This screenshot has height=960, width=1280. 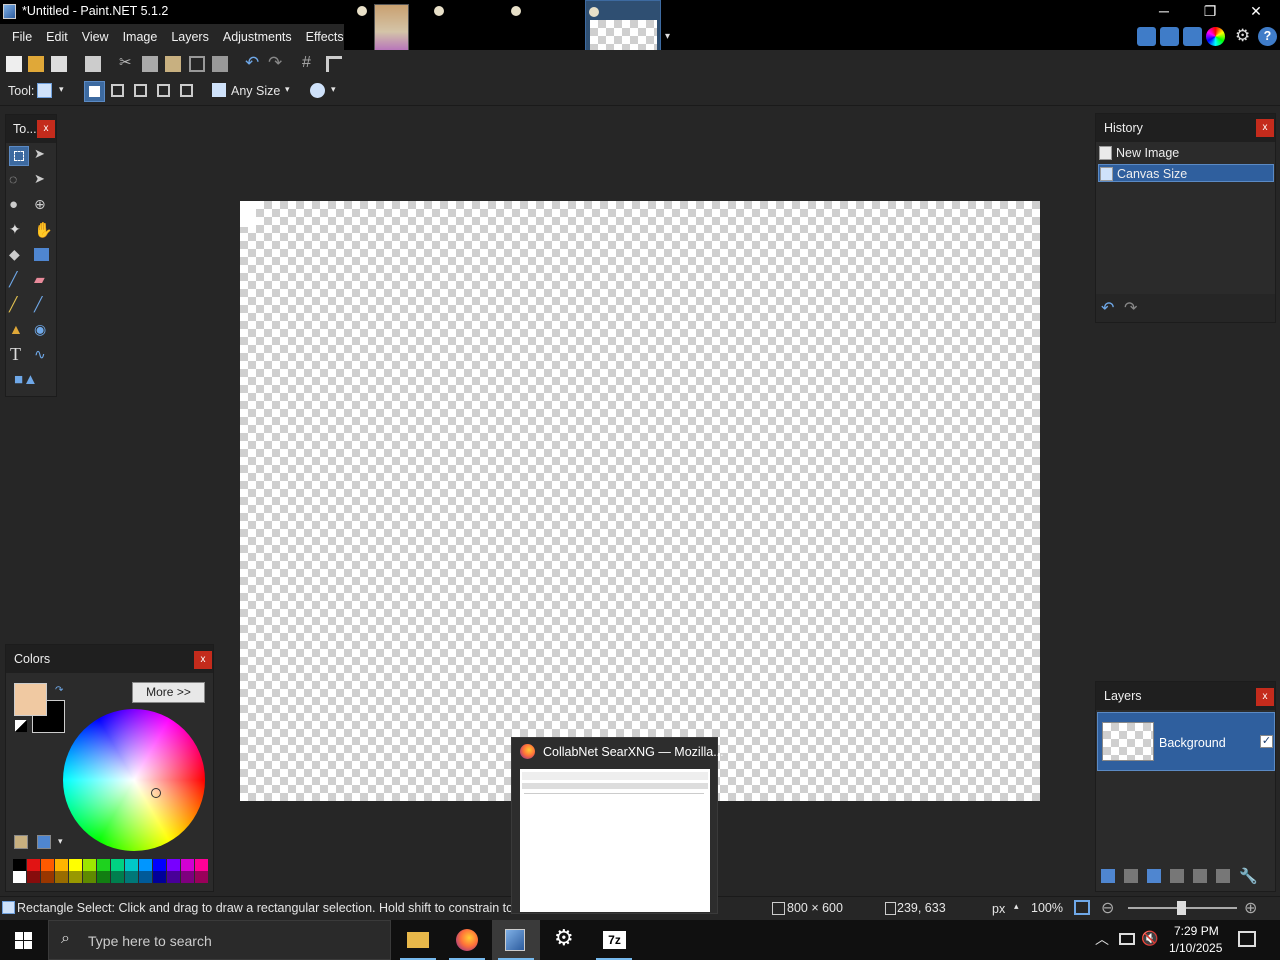 What do you see at coordinates (1266, 741) in the screenshot?
I see `layer-visibility-checkbox: ✓` at bounding box center [1266, 741].